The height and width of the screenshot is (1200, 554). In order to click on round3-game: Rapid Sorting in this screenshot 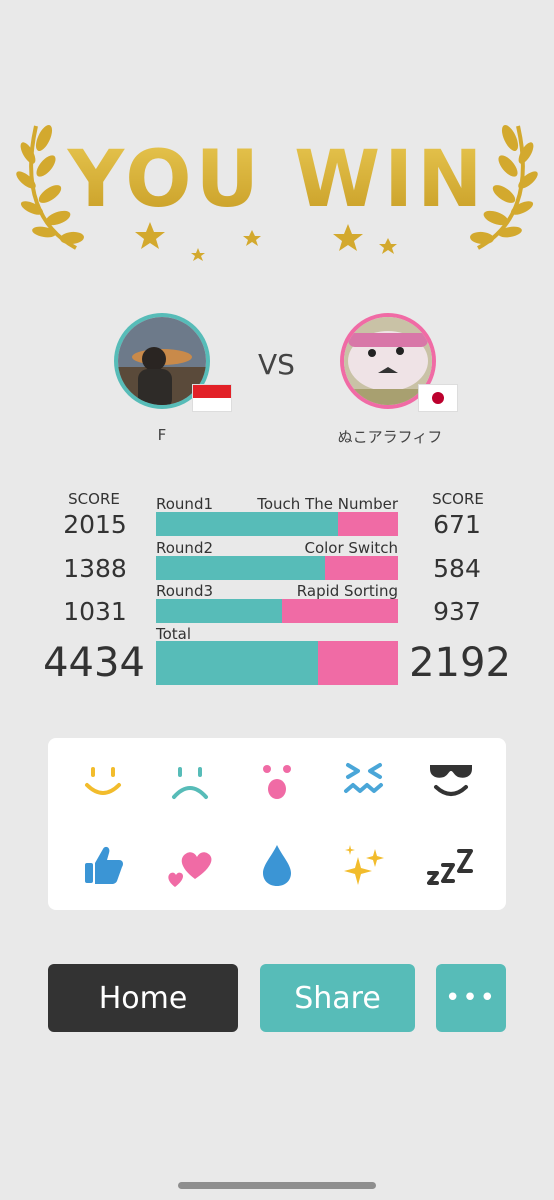, I will do `click(347, 591)`.